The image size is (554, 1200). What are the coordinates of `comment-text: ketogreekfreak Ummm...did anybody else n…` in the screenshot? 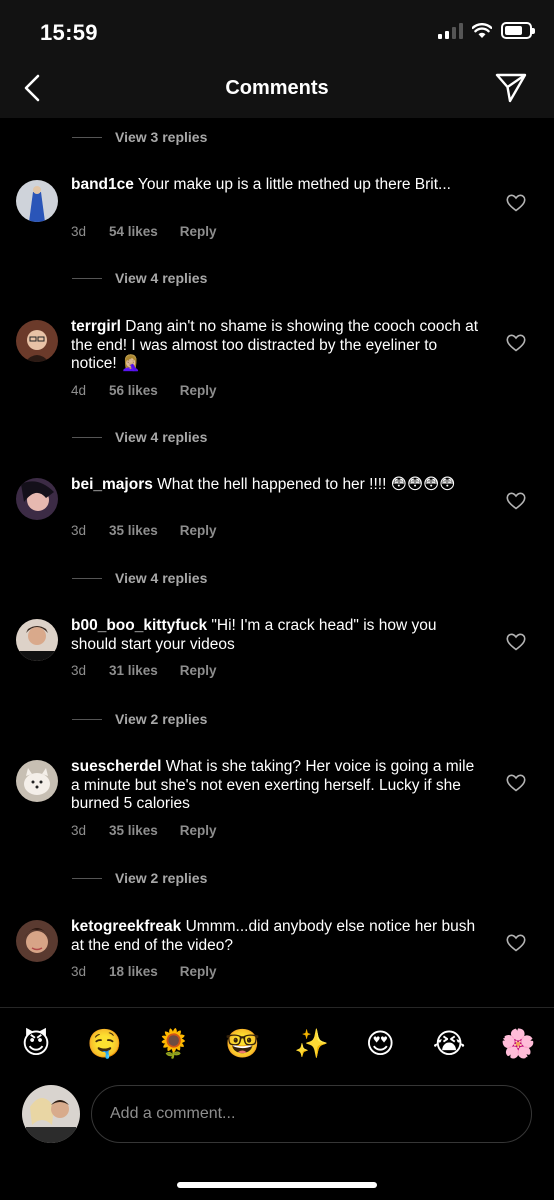 It's located at (273, 936).